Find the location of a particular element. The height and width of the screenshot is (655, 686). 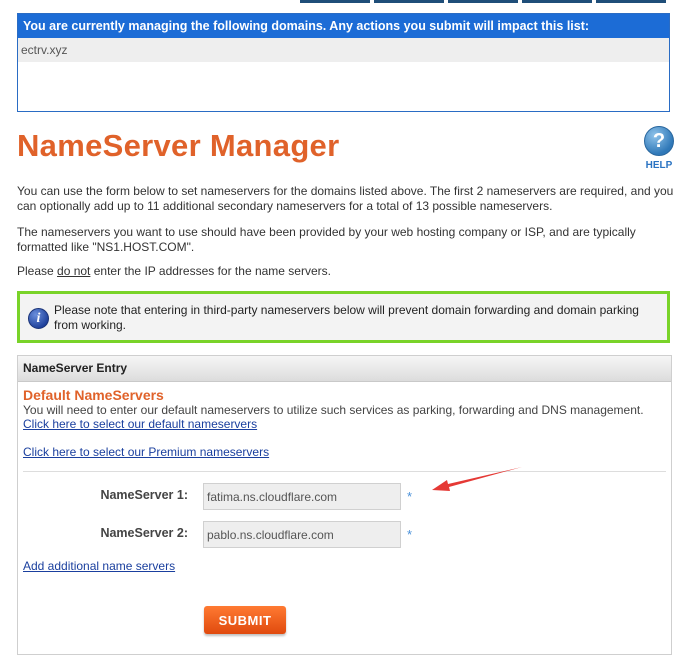

nameserver-2-label: NameServer 2: is located at coordinates (144, 533).